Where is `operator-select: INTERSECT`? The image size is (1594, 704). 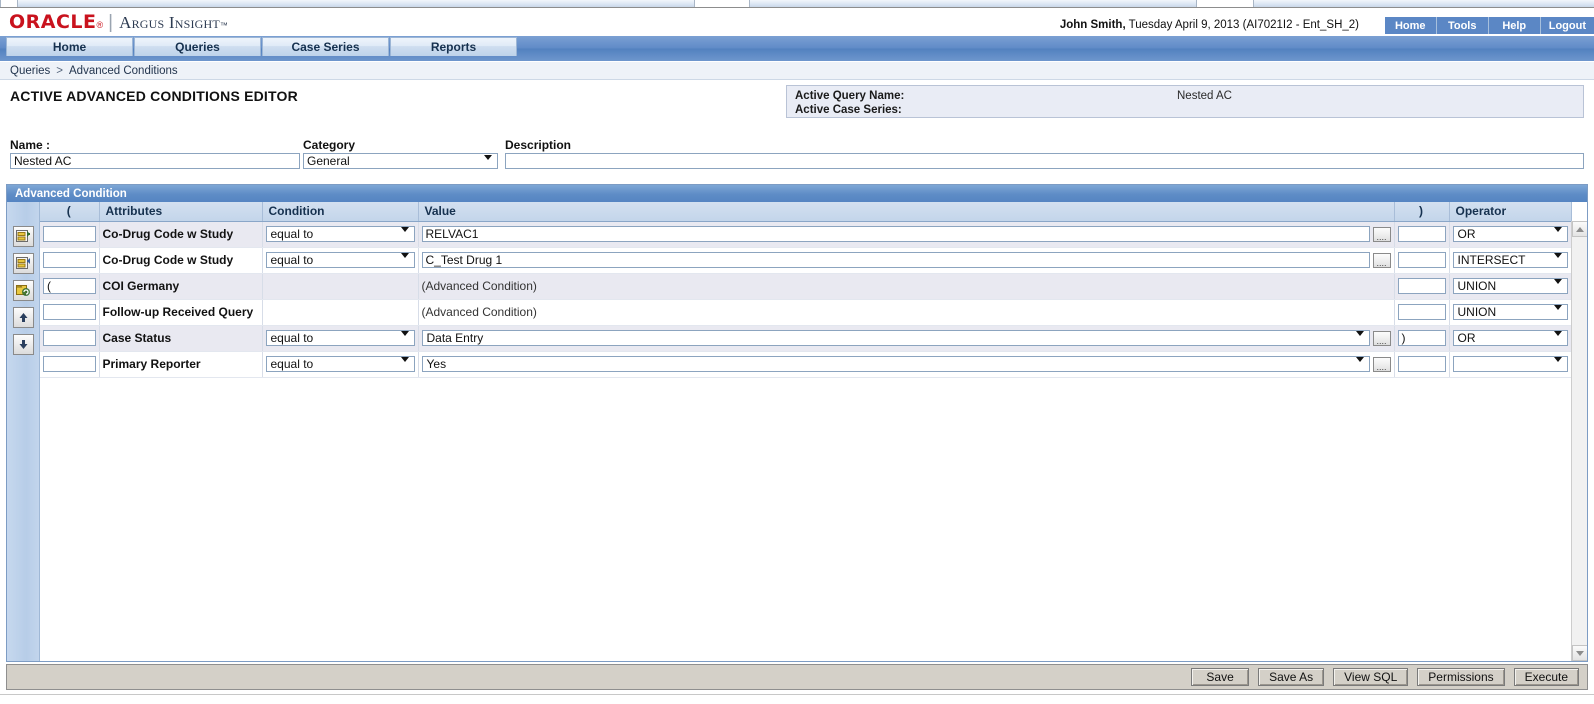 operator-select: INTERSECT is located at coordinates (1510, 262).